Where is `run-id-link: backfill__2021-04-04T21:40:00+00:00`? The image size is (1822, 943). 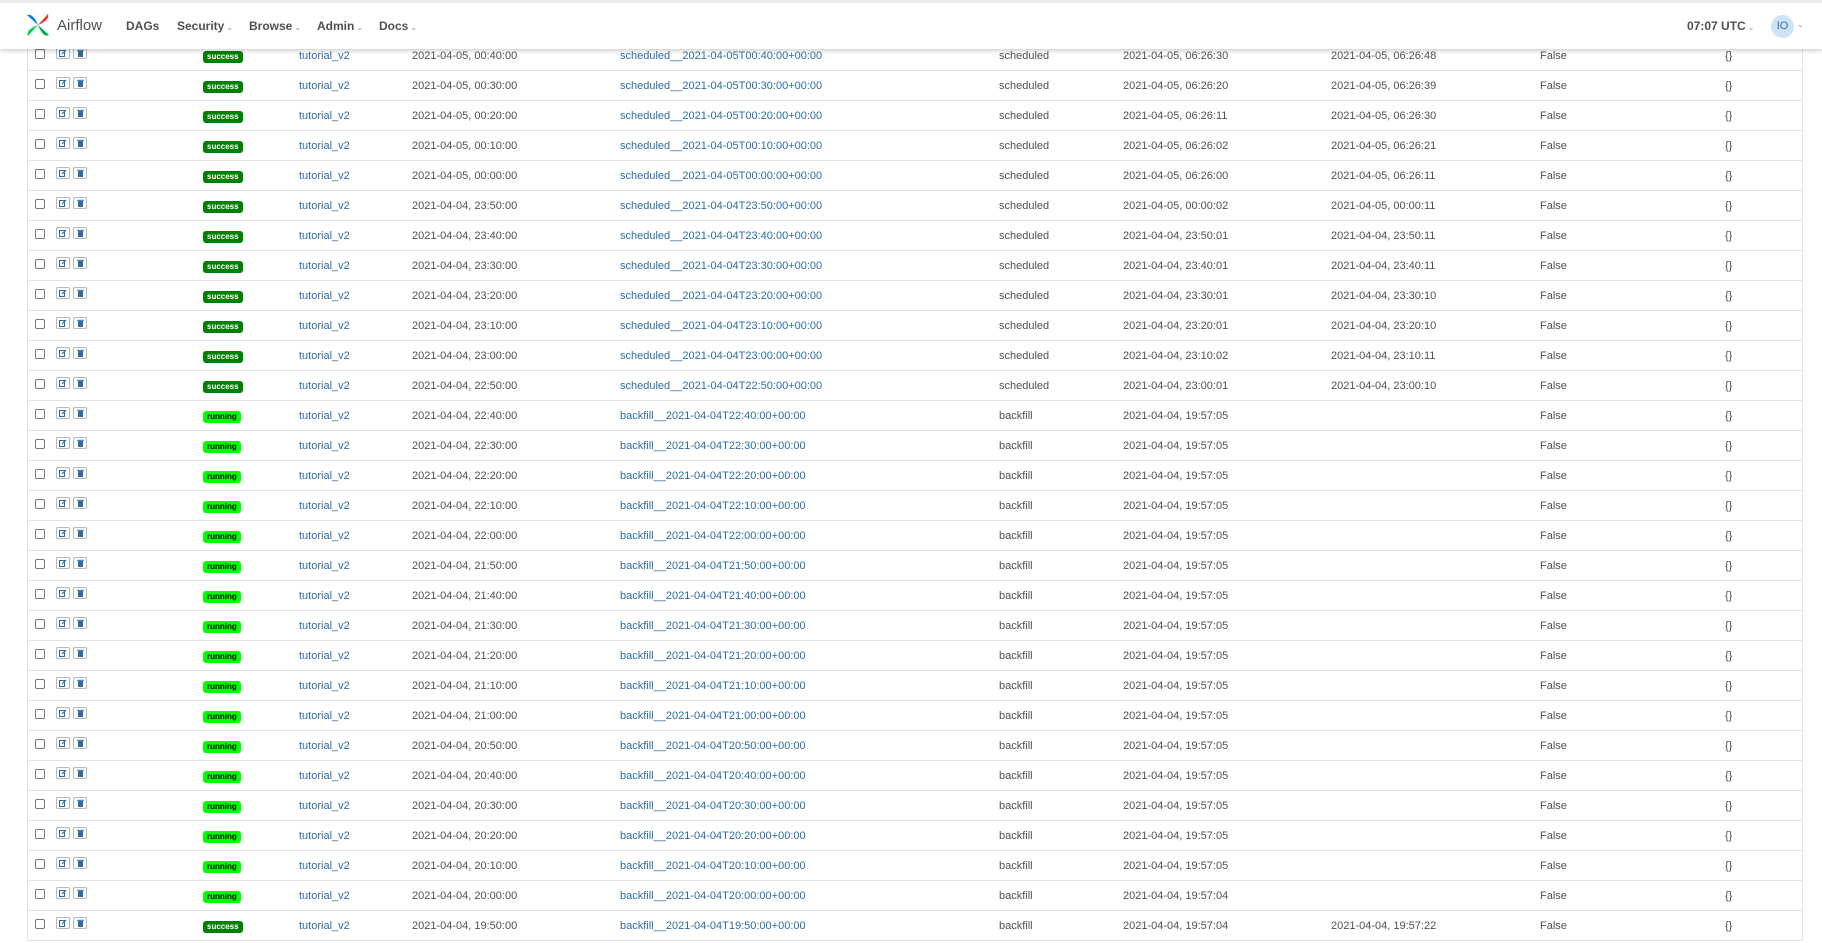
run-id-link: backfill__2021-04-04T21:40:00+00:00 is located at coordinates (713, 596).